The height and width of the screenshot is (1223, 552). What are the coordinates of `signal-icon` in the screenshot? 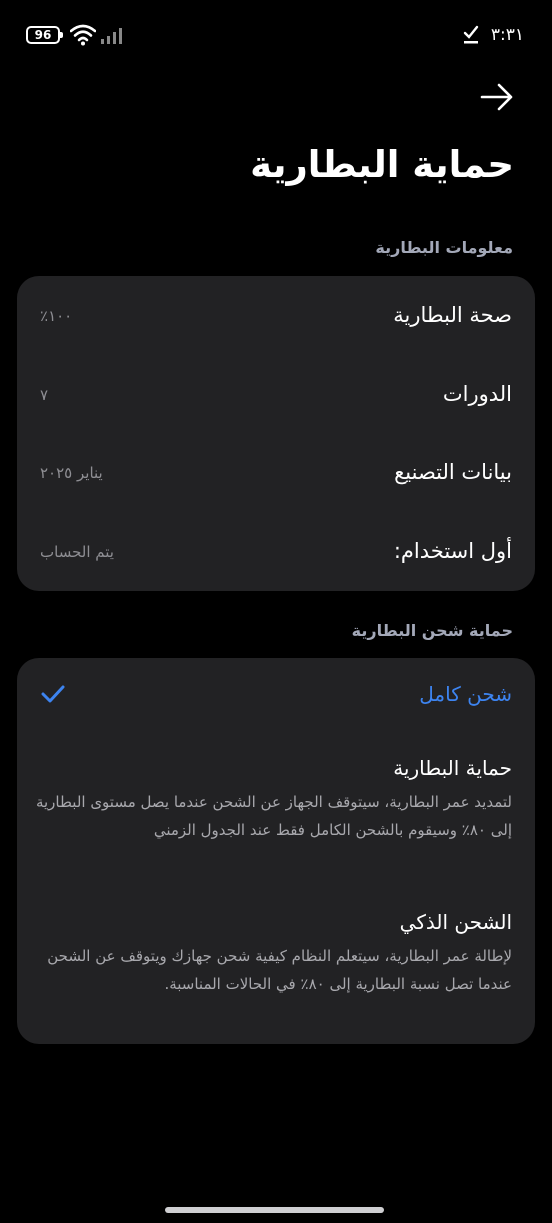 It's located at (111, 36).